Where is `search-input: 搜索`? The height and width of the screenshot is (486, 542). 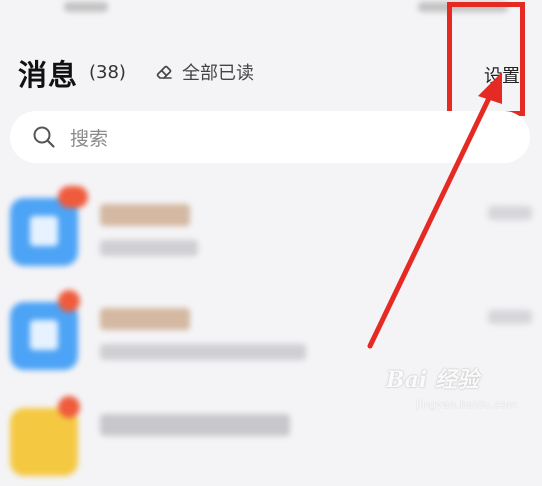
search-input: 搜索 is located at coordinates (270, 137).